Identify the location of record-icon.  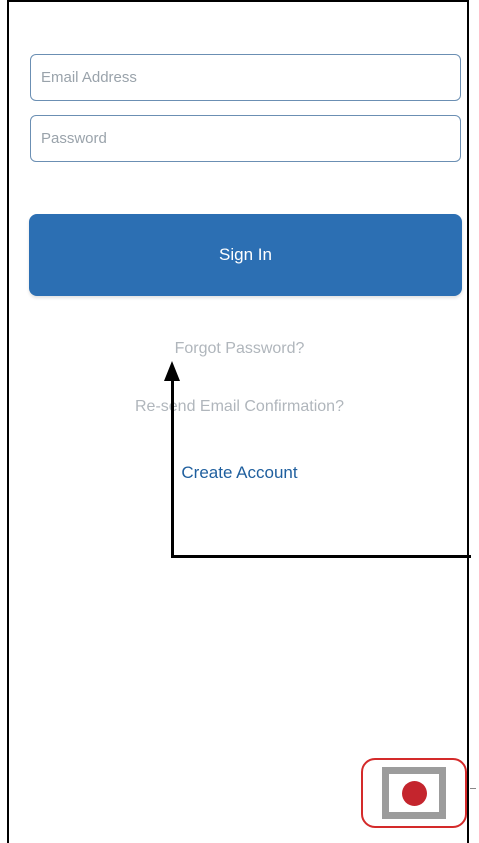
(414, 793).